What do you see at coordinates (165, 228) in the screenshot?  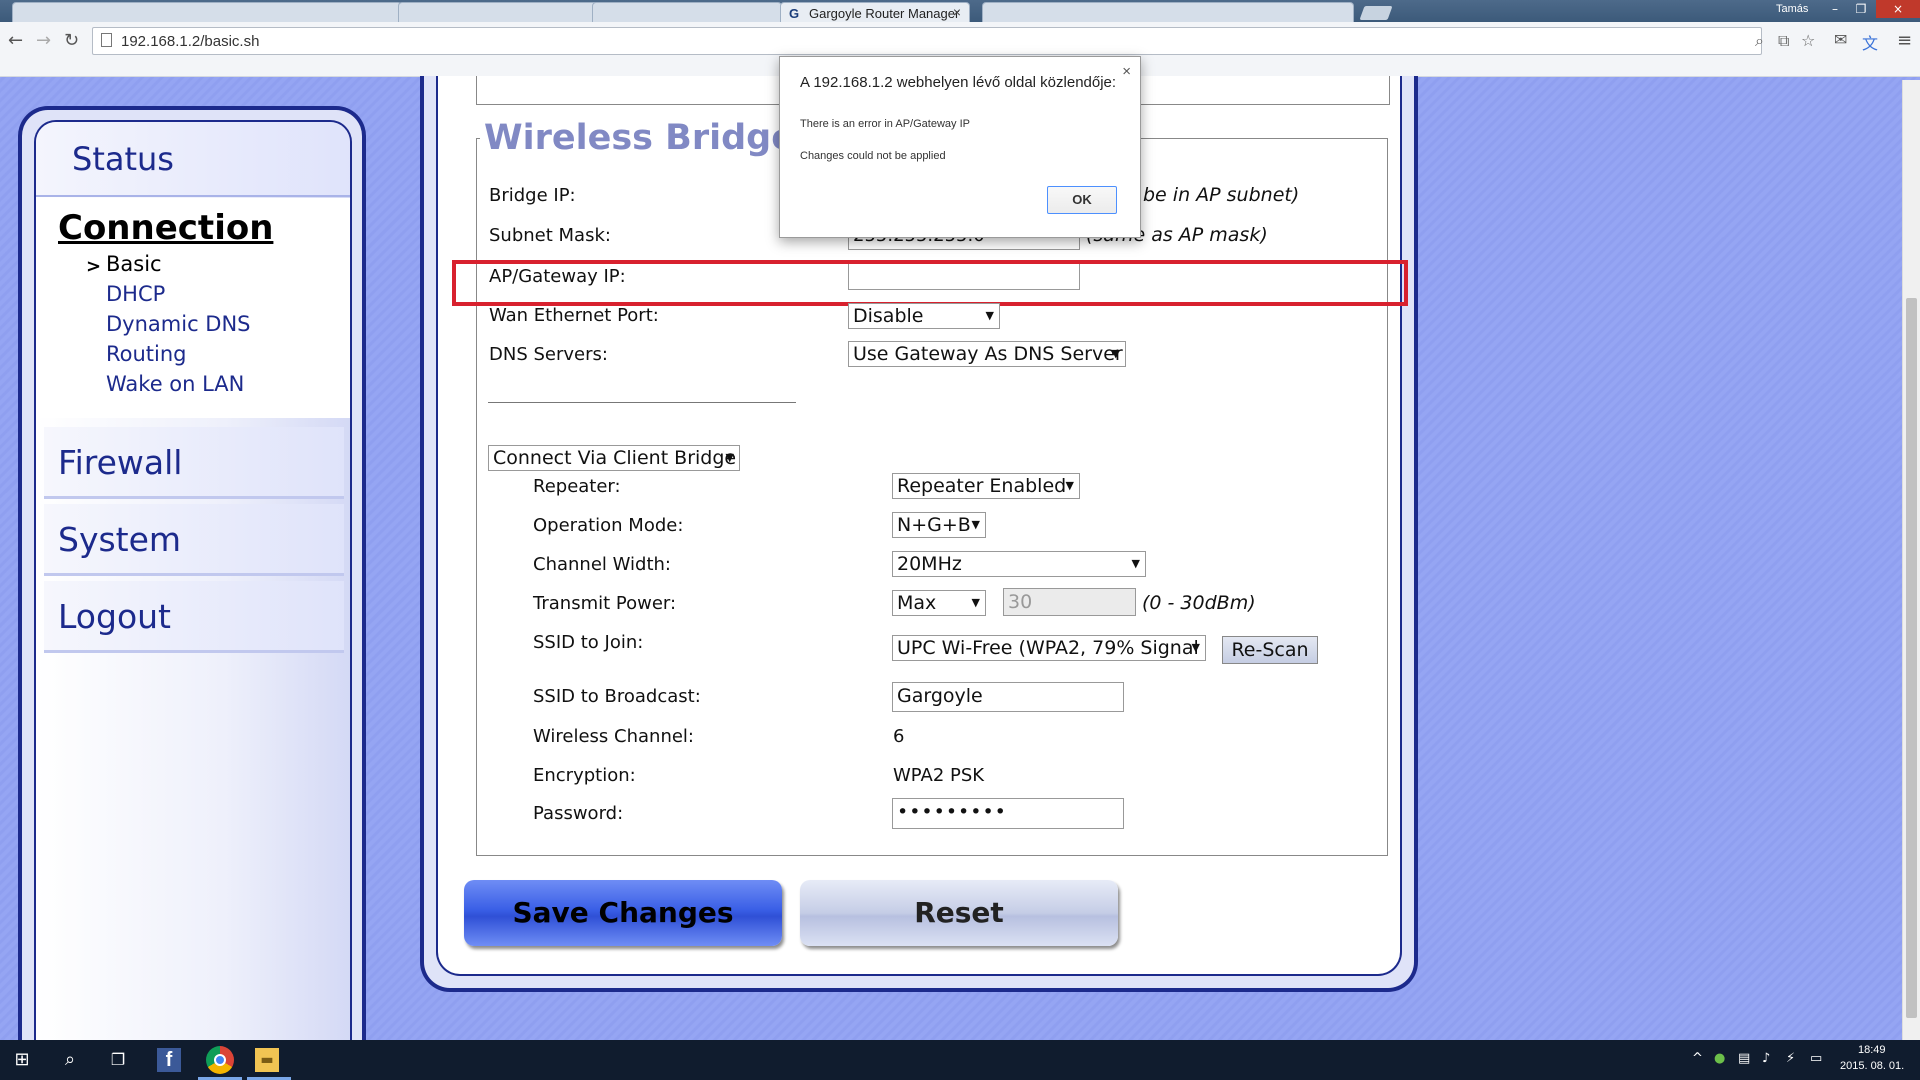 I see `nav-connection: Connection` at bounding box center [165, 228].